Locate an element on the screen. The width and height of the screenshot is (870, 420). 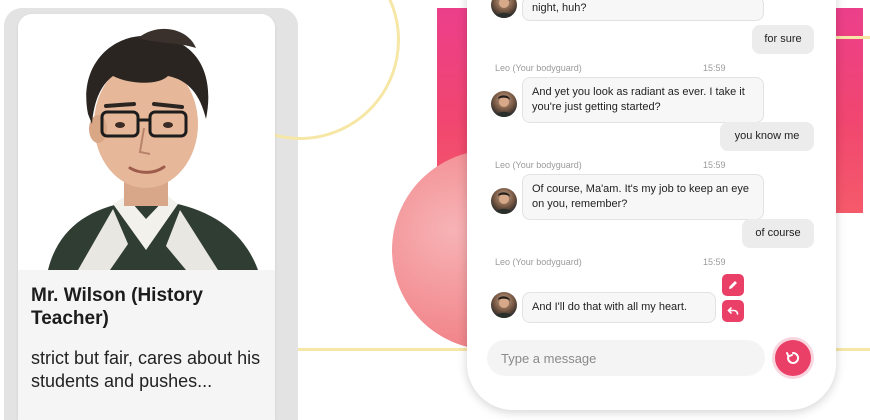
user-message: you know me is located at coordinates (767, 136).